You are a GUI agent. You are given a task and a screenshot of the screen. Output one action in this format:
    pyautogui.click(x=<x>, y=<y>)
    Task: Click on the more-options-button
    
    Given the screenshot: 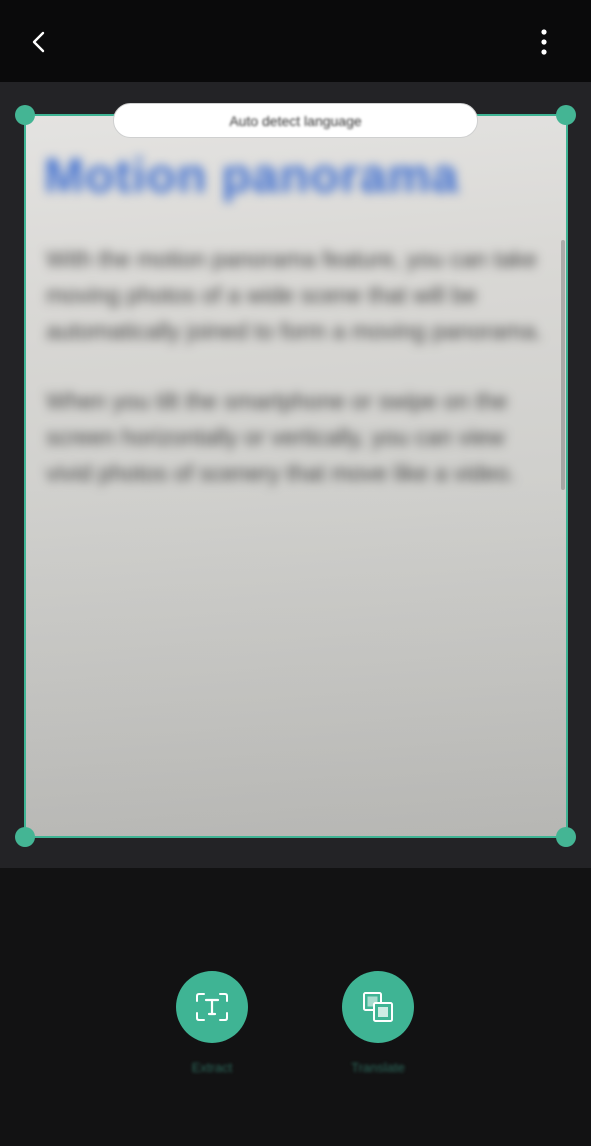 What is the action you would take?
    pyautogui.click(x=544, y=42)
    